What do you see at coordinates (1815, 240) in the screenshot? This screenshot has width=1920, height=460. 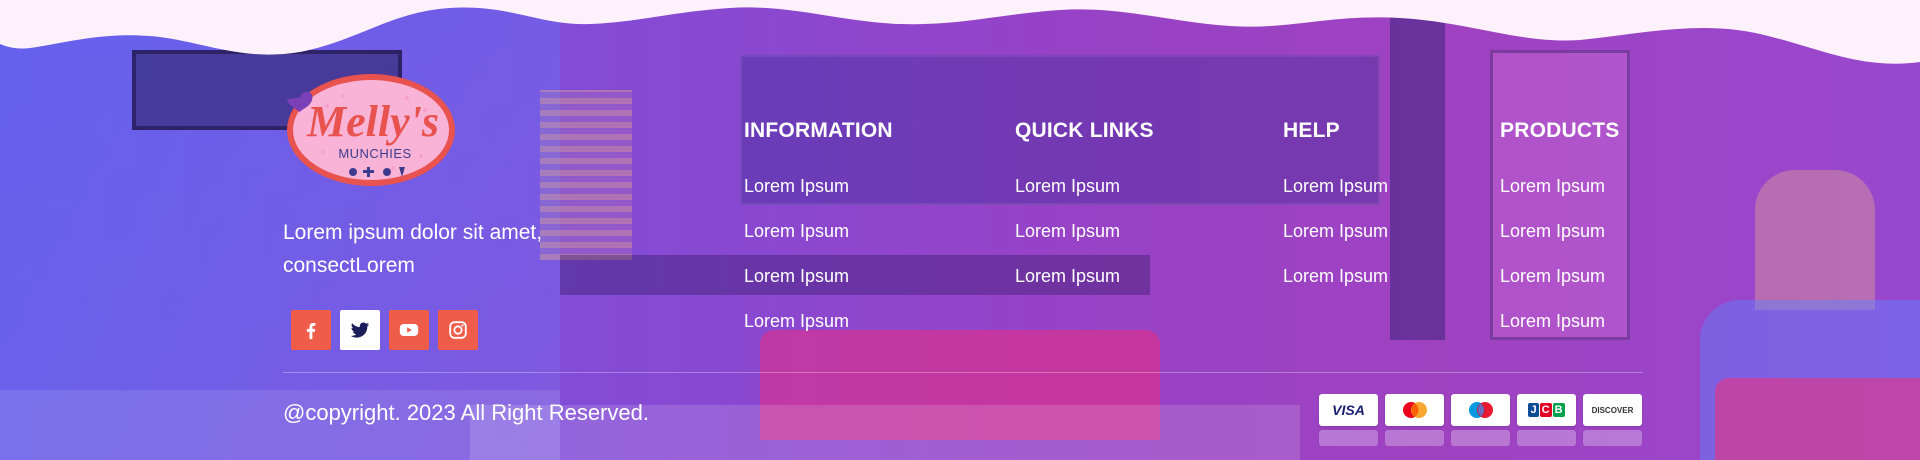 I see `background-jukebox` at bounding box center [1815, 240].